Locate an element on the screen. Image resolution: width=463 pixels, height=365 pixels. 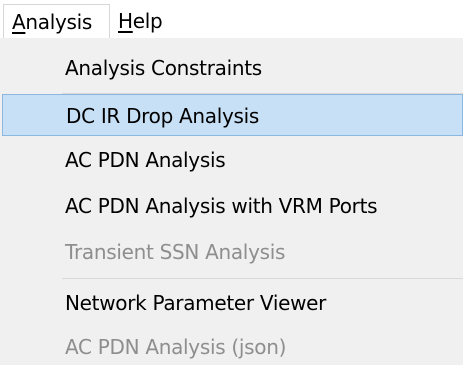
menu-bar: Analysis Help is located at coordinates (231, 21).